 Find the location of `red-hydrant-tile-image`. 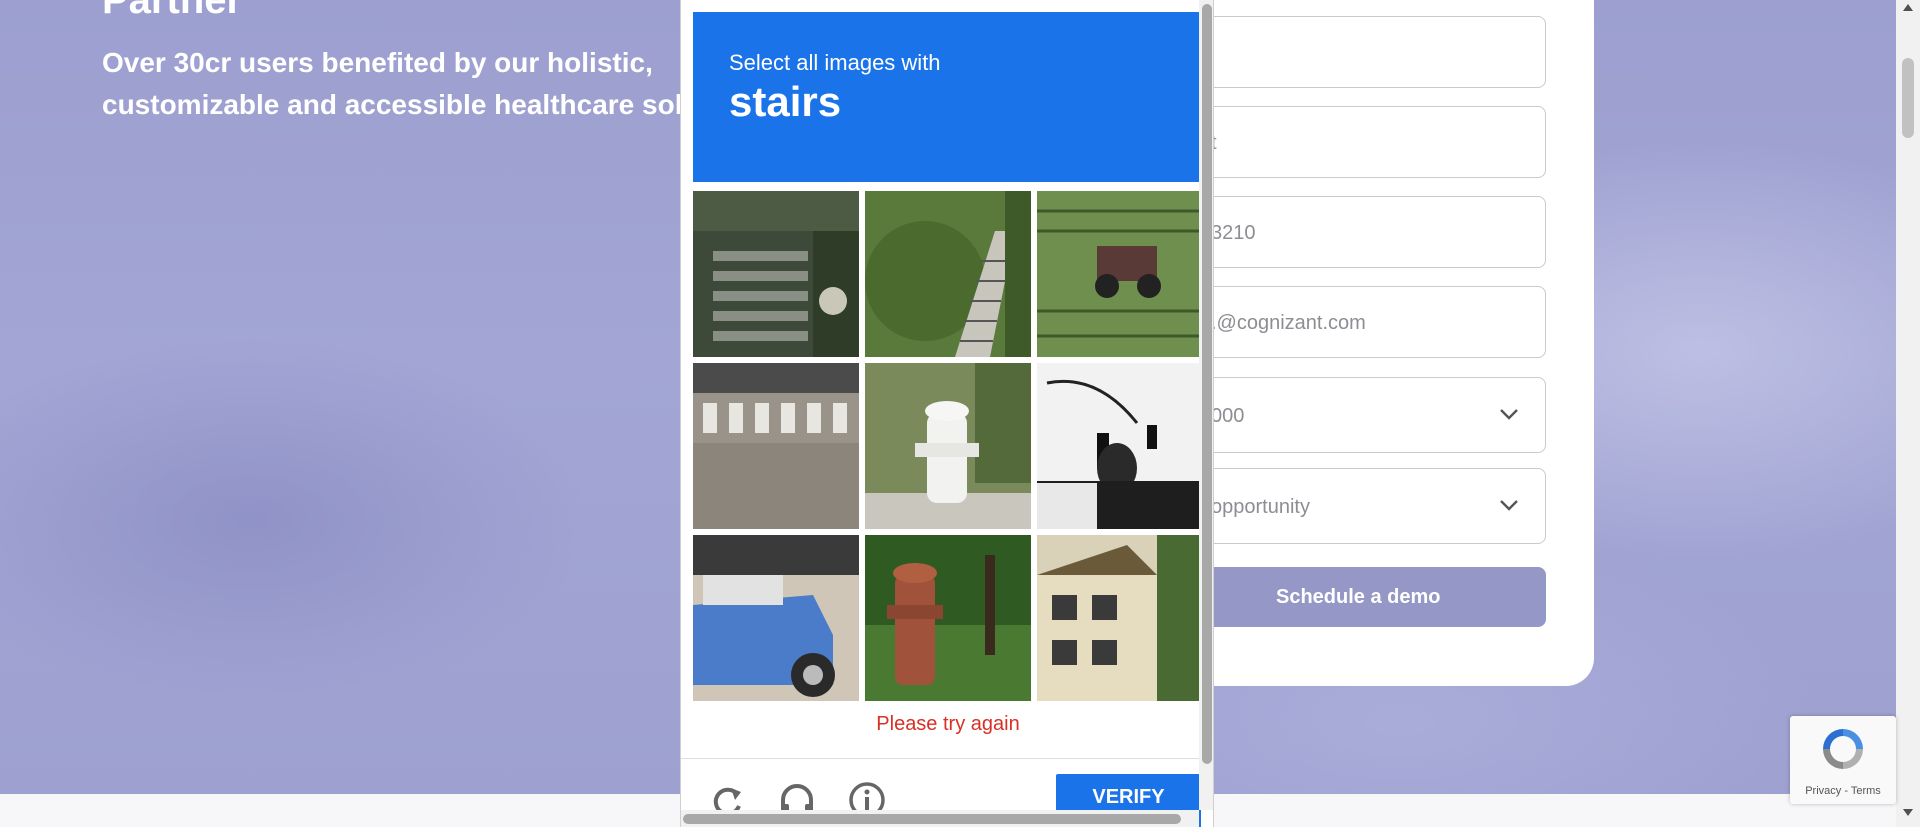

red-hydrant-tile-image is located at coordinates (948, 618).